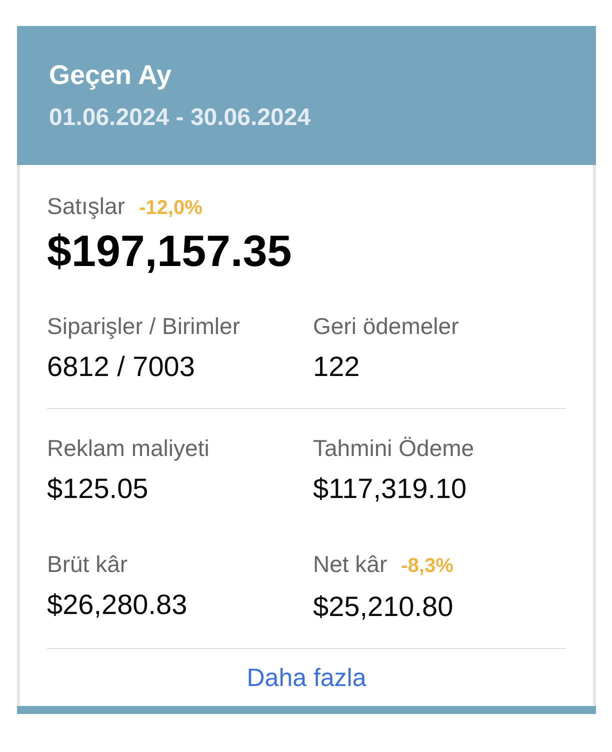 The image size is (612, 752). I want to click on metric-value: $25,210.80, so click(383, 607).